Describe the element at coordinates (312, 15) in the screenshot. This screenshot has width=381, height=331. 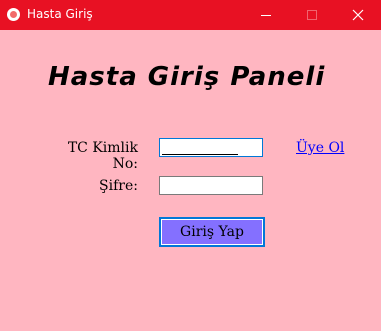
I see `maximize-button` at that location.